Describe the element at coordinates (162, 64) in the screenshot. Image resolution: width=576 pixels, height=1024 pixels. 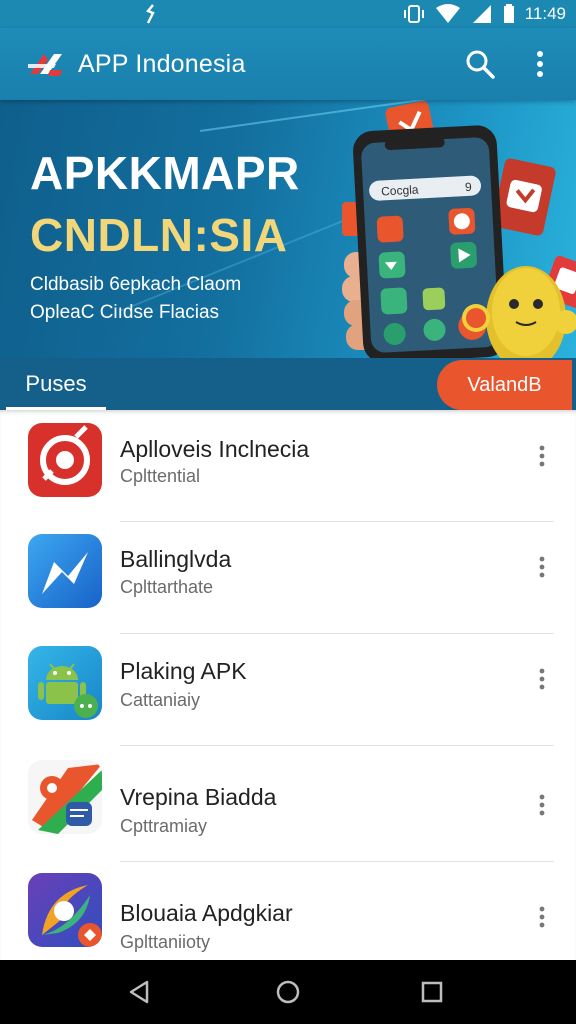
I see `app-title: APP Indonesia` at that location.